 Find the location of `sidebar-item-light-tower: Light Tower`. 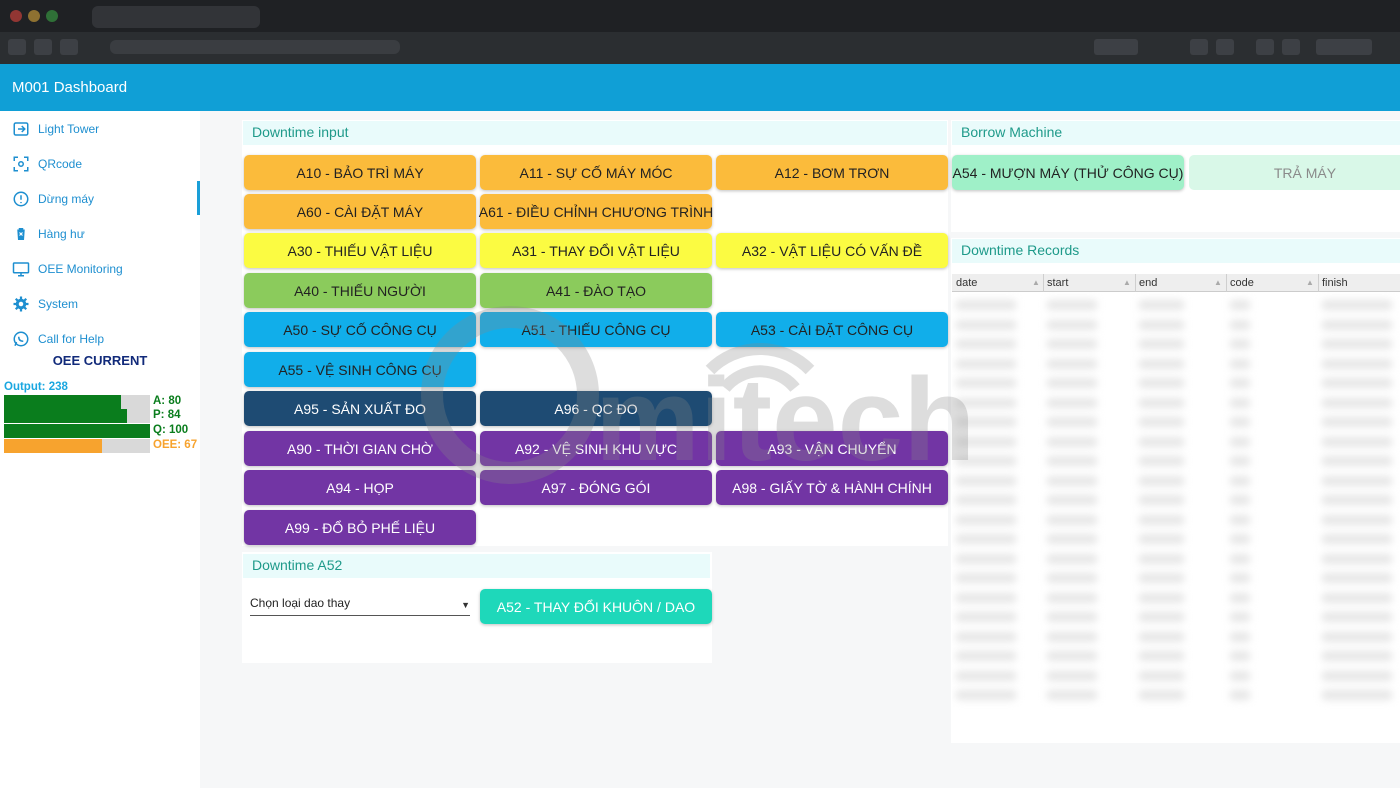

sidebar-item-light-tower: Light Tower is located at coordinates (55, 129).